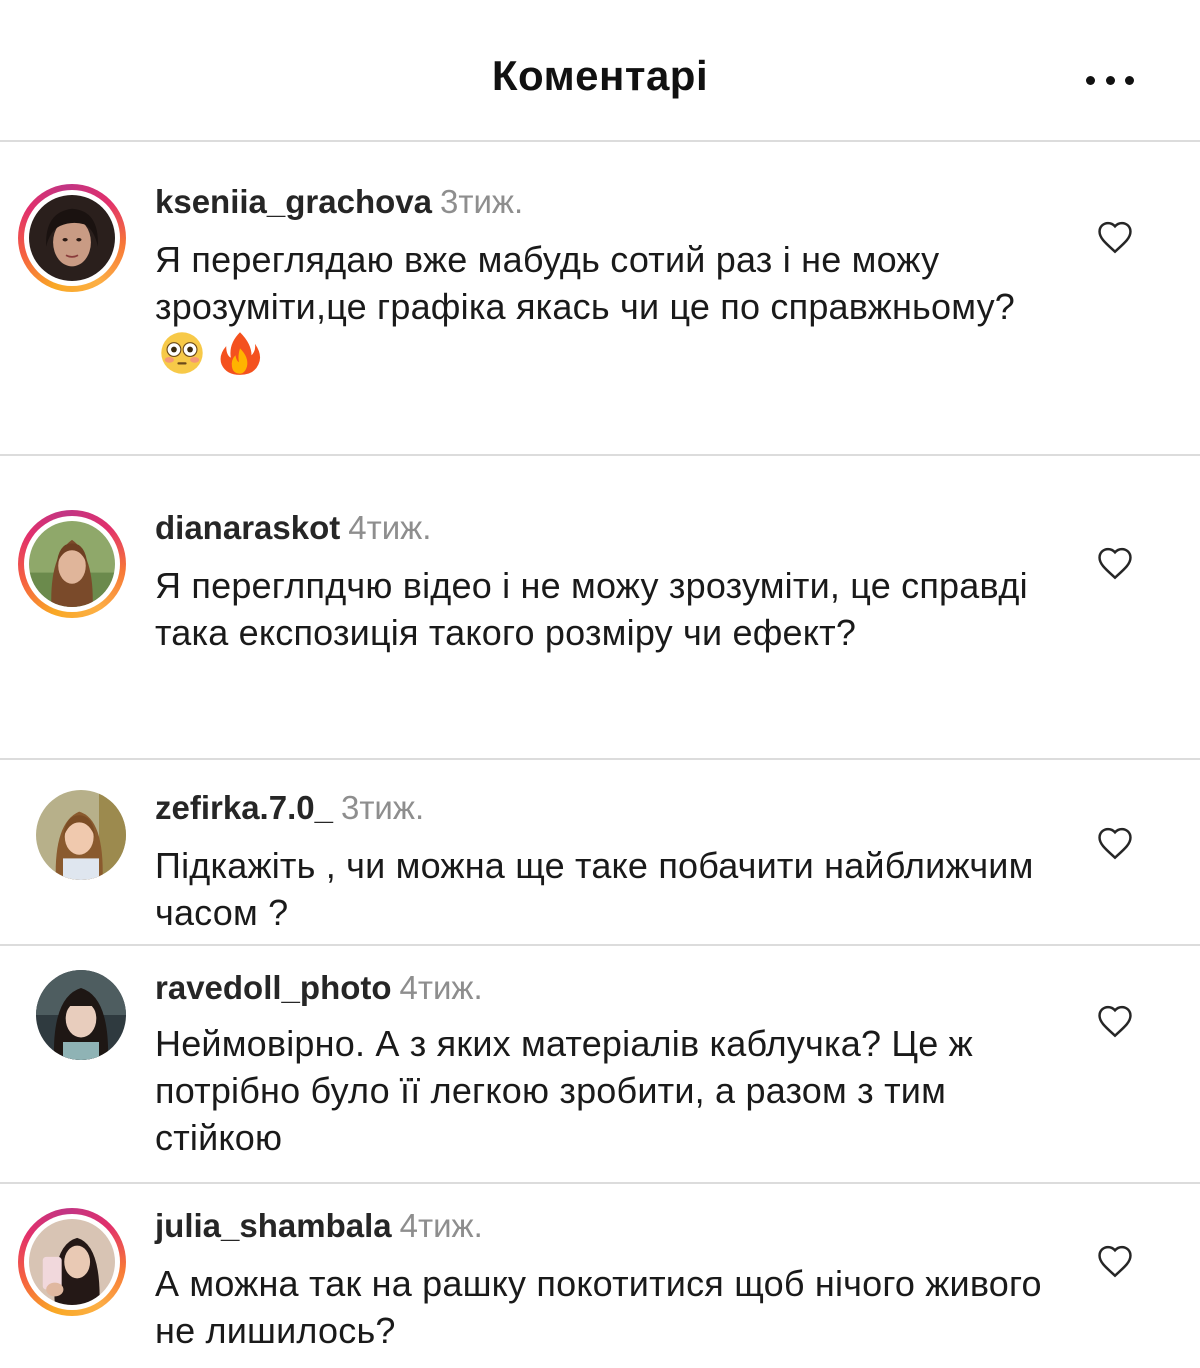  What do you see at coordinates (247, 527) in the screenshot?
I see `username: dianaraskot` at bounding box center [247, 527].